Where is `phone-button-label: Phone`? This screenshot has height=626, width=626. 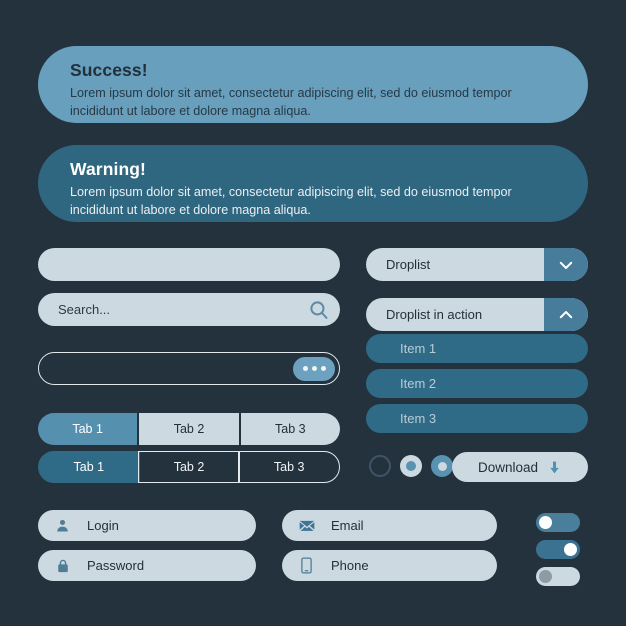 phone-button-label: Phone is located at coordinates (350, 565).